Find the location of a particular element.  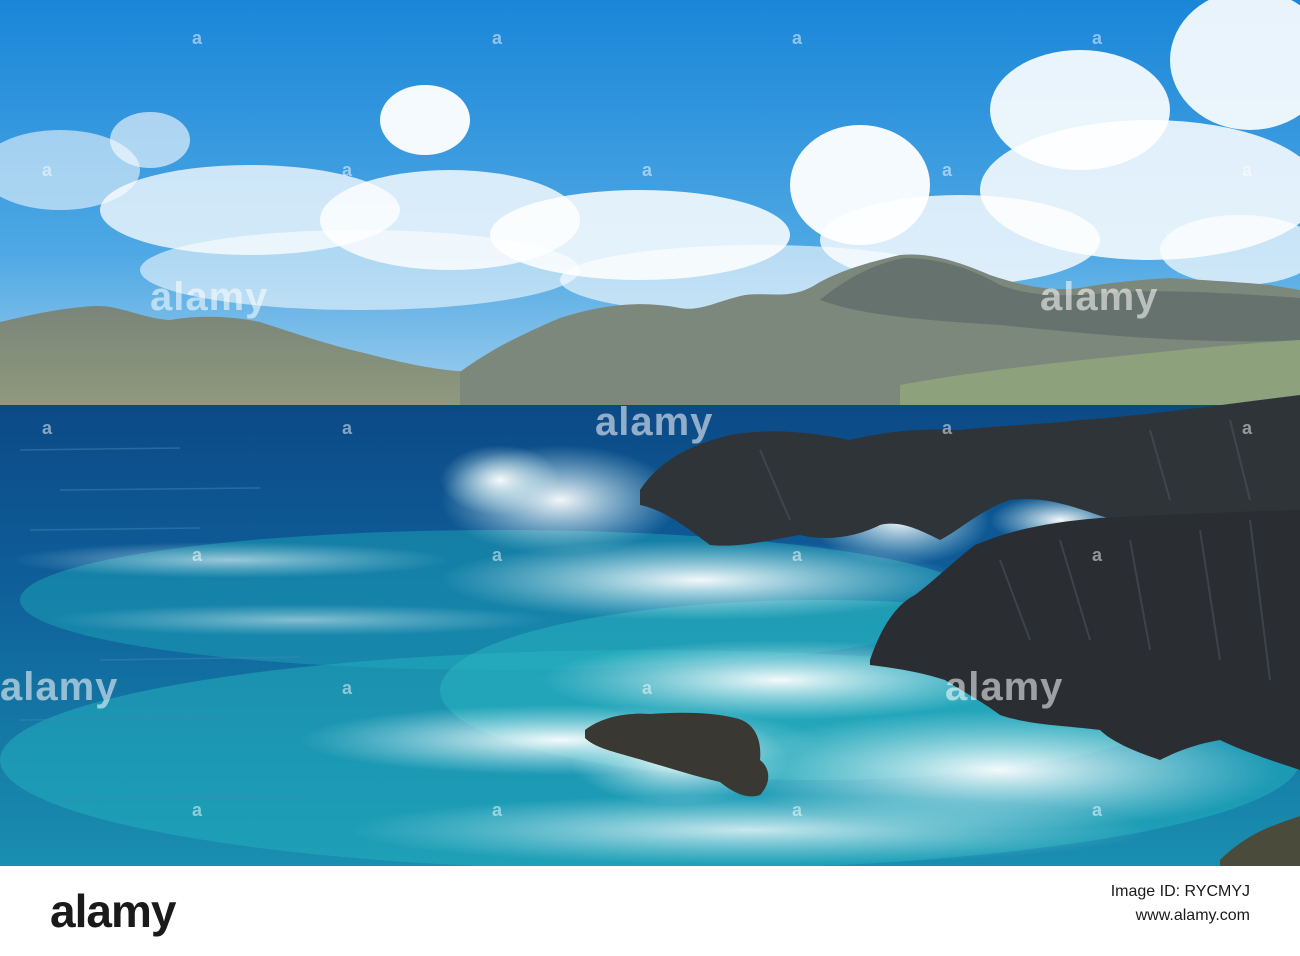

site-url: www.alamy.com is located at coordinates (1180, 916).